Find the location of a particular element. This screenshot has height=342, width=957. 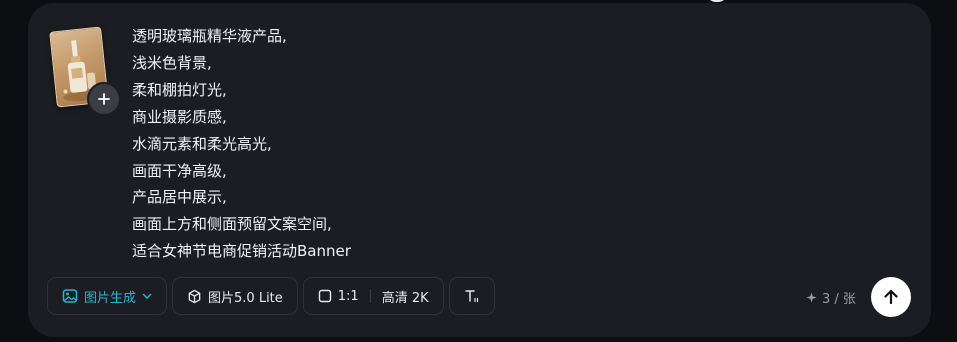

reference-image-area is located at coordinates (85, 70).